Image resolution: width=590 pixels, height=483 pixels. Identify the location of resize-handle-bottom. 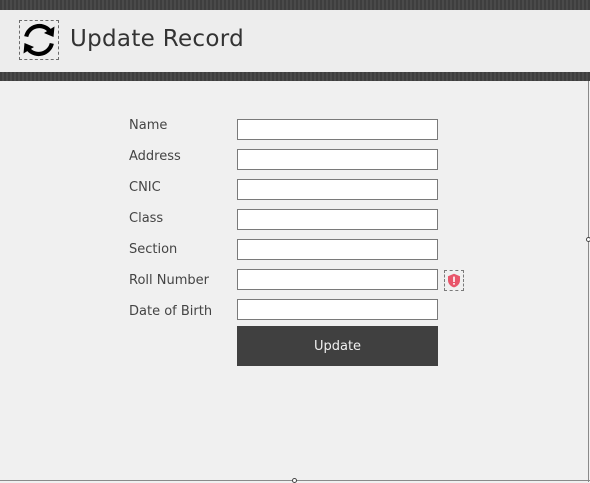
(294, 480).